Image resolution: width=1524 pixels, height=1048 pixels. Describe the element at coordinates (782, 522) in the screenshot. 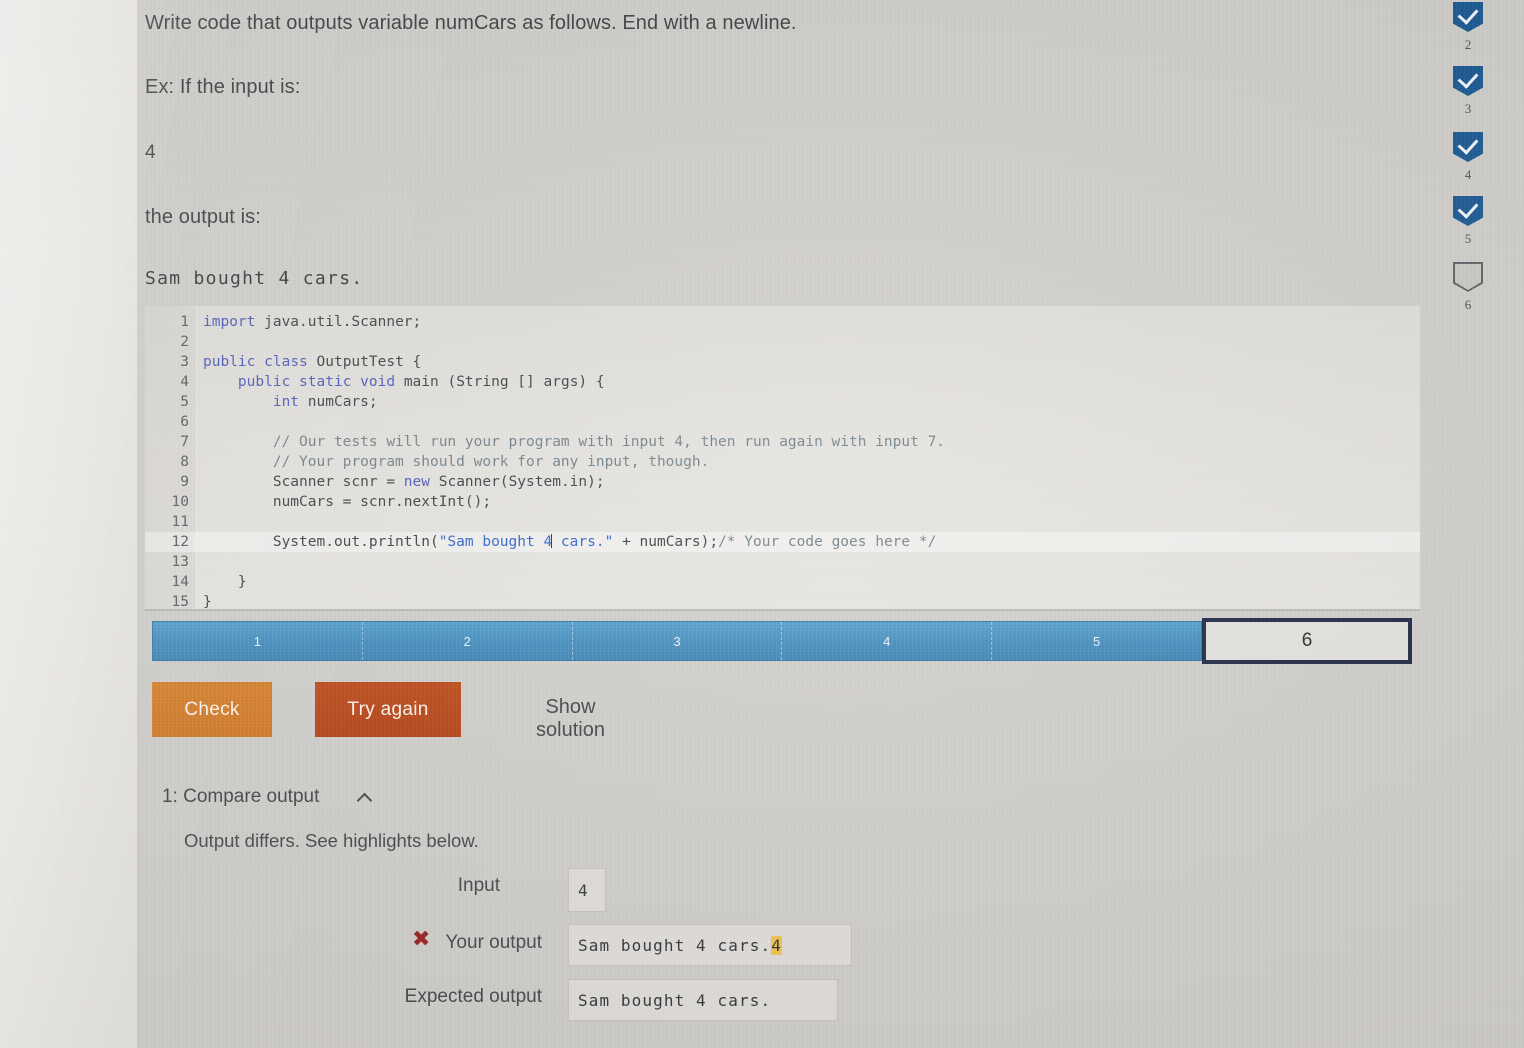

I see `code-line: 11` at that location.